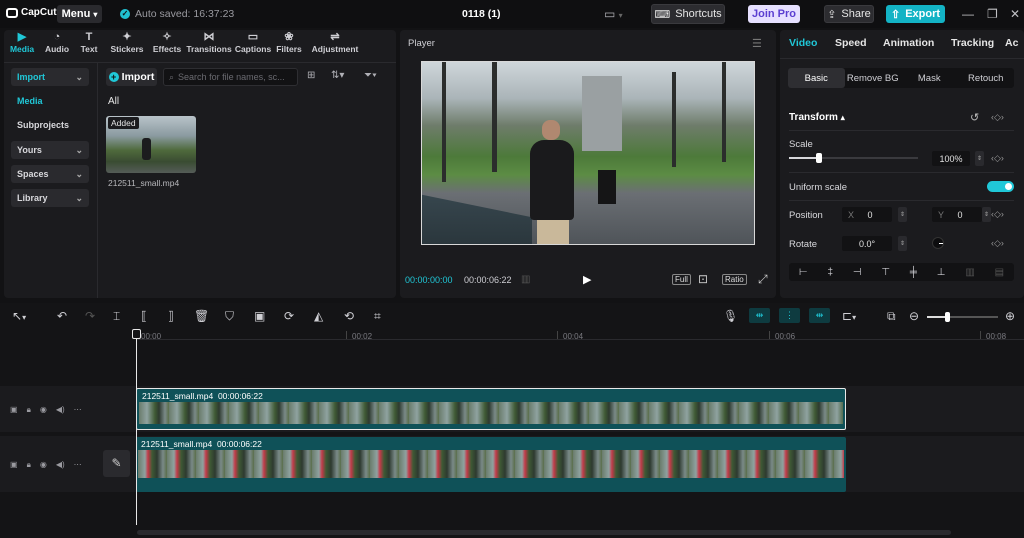  Describe the element at coordinates (951, 158) in the screenshot. I see `scale-field: 100%` at that location.